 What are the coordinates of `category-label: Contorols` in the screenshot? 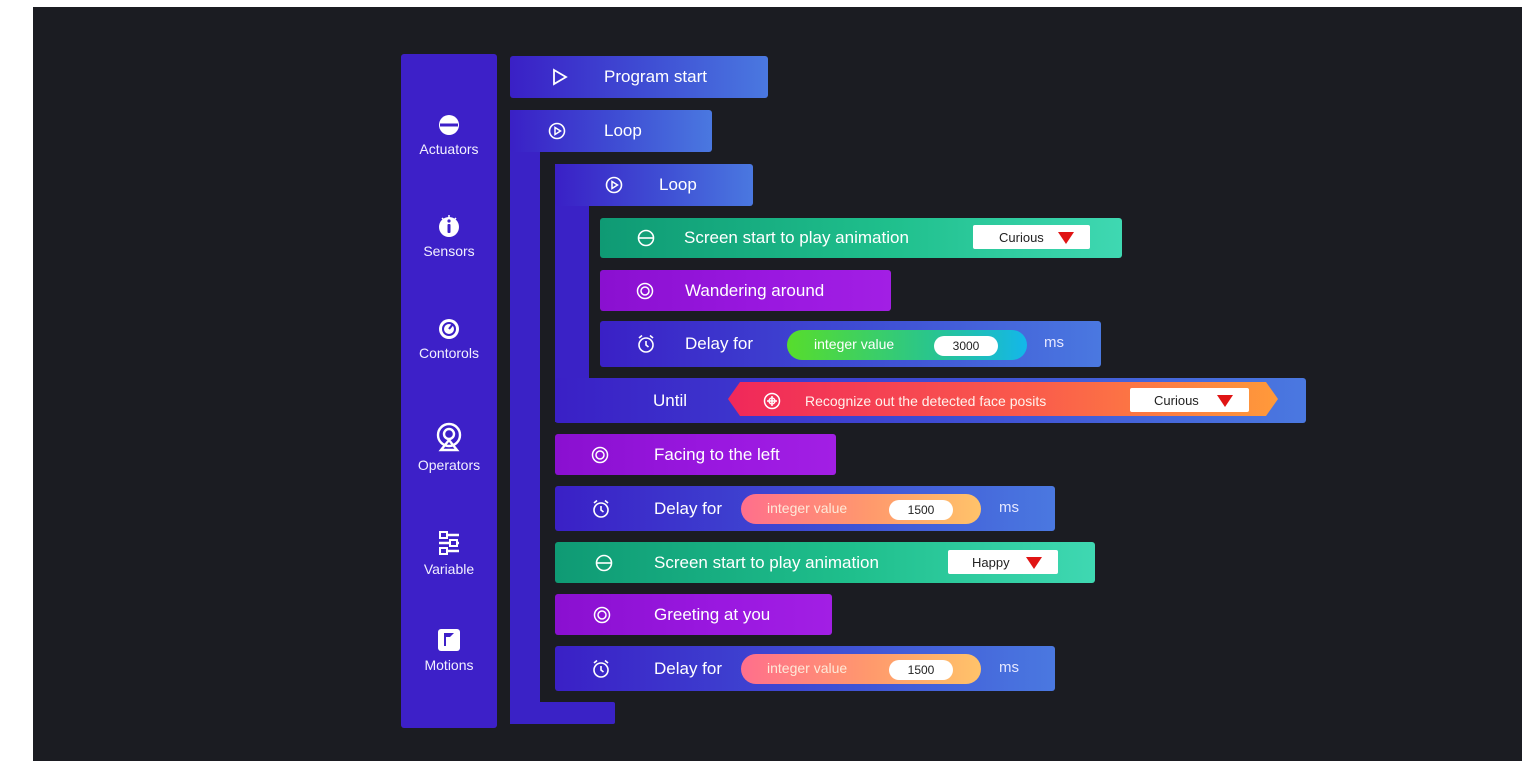 It's located at (449, 353).